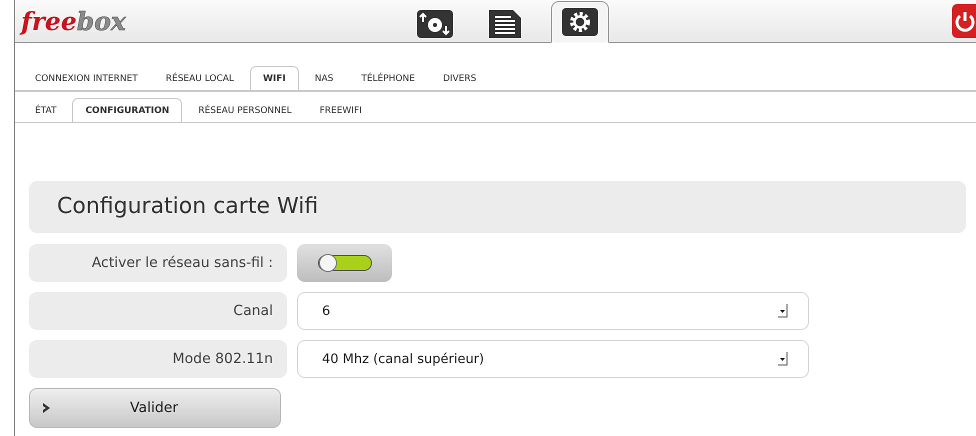 The height and width of the screenshot is (436, 976). What do you see at coordinates (553, 311) in the screenshot?
I see `select-field: 6` at bounding box center [553, 311].